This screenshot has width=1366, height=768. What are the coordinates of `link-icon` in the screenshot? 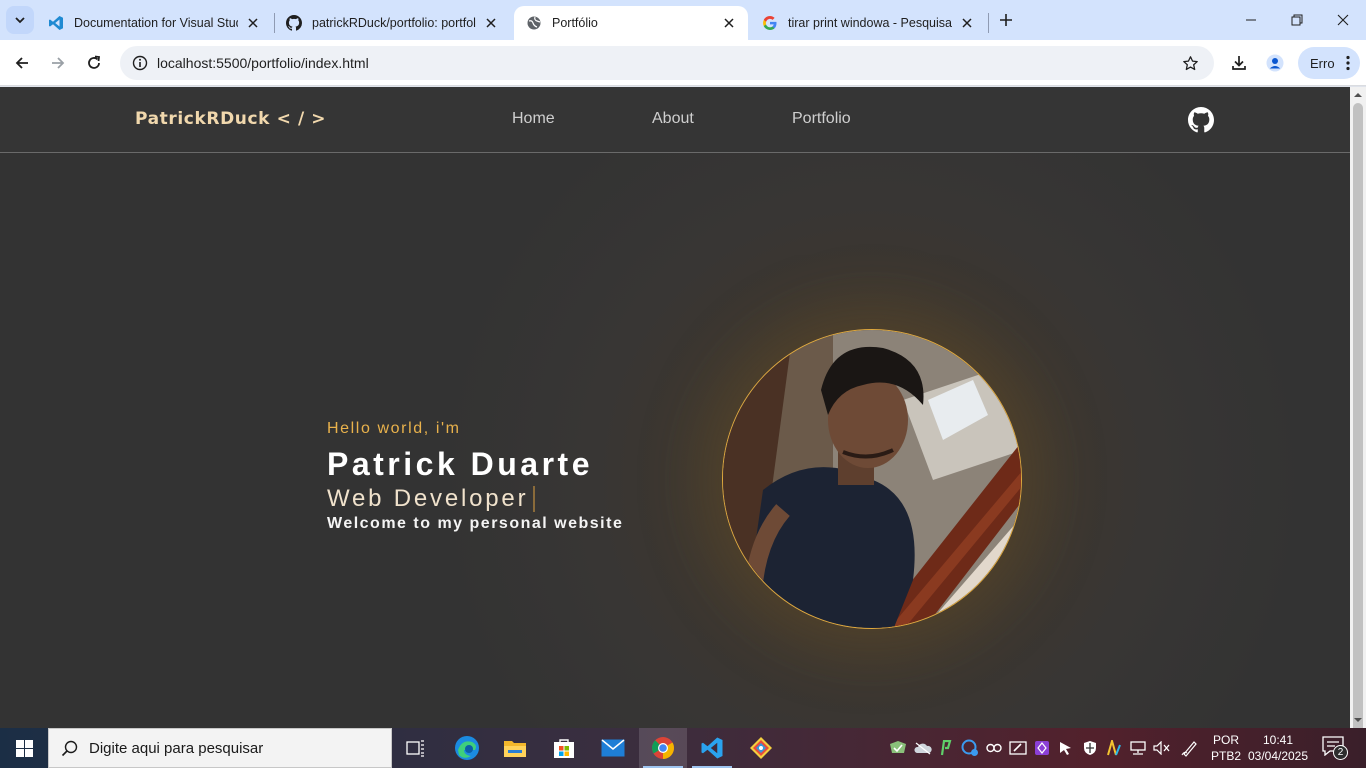 It's located at (994, 748).